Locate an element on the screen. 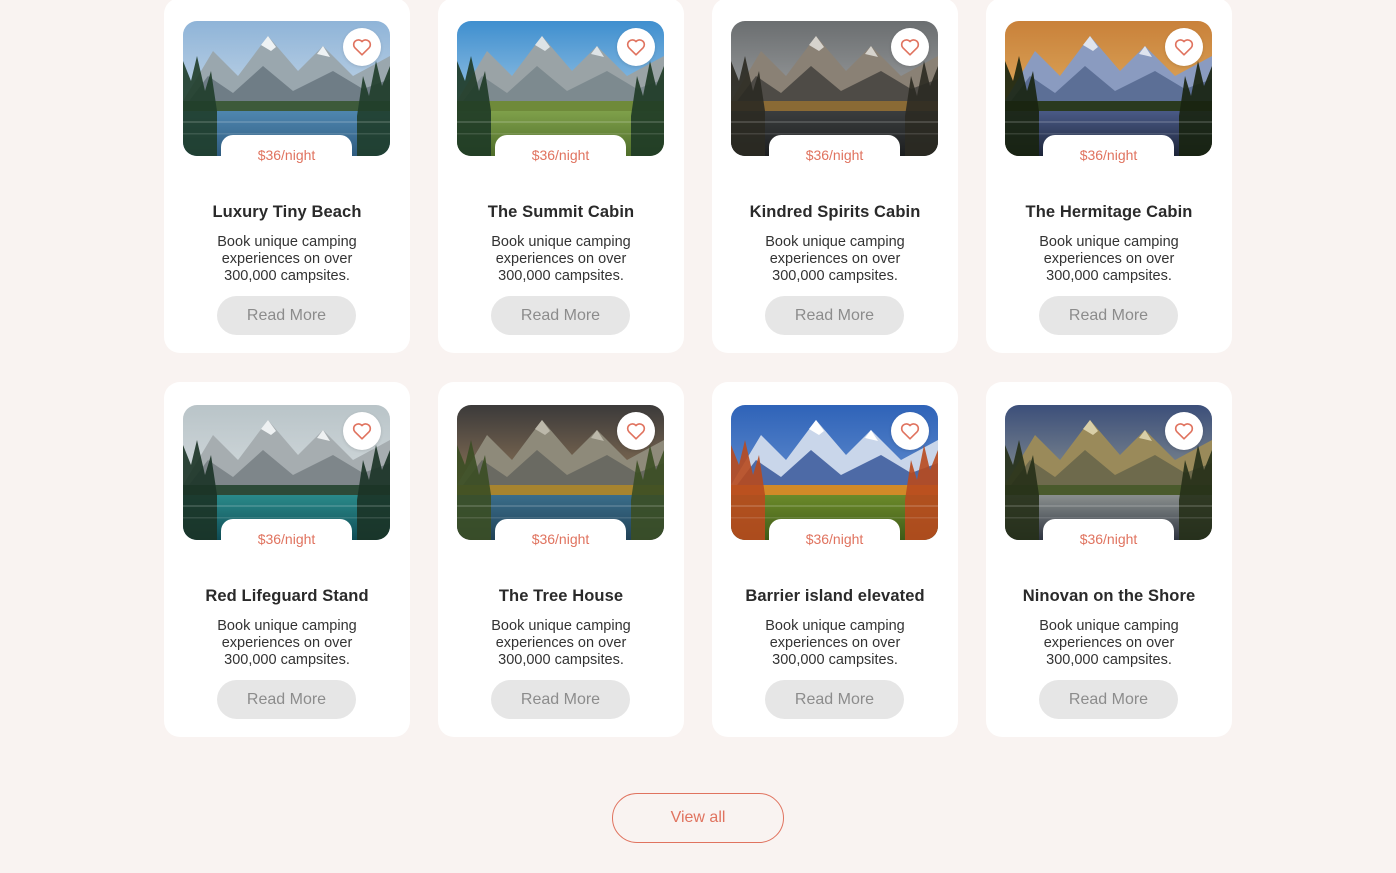  view-all-button: View all is located at coordinates (698, 818).